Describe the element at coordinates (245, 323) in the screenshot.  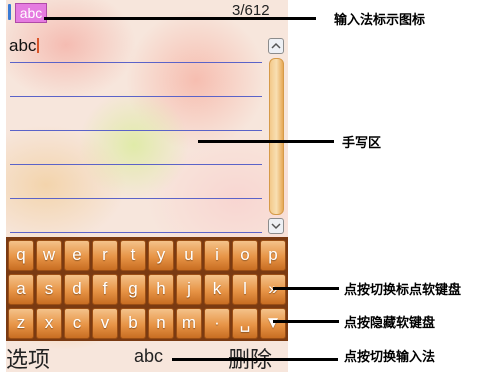
I see `key-space: ␣` at that location.